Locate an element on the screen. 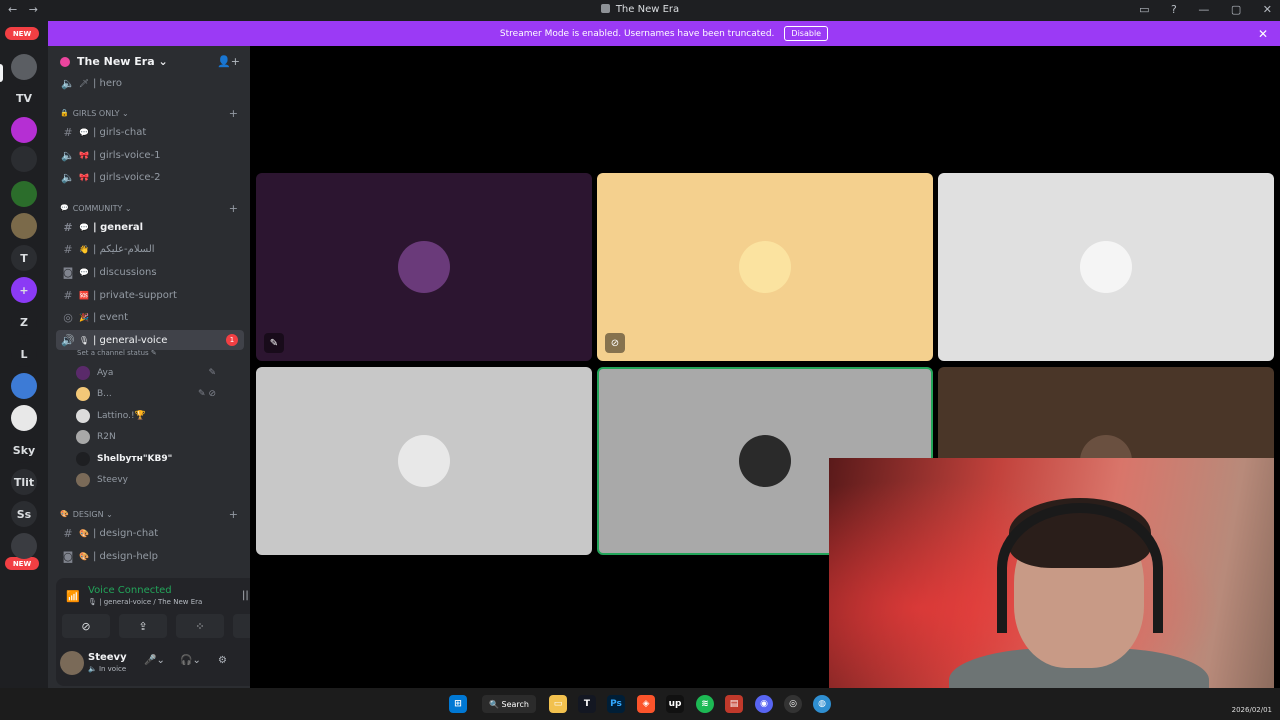  headphones-icon: 🎧⌄ is located at coordinates (190, 660).